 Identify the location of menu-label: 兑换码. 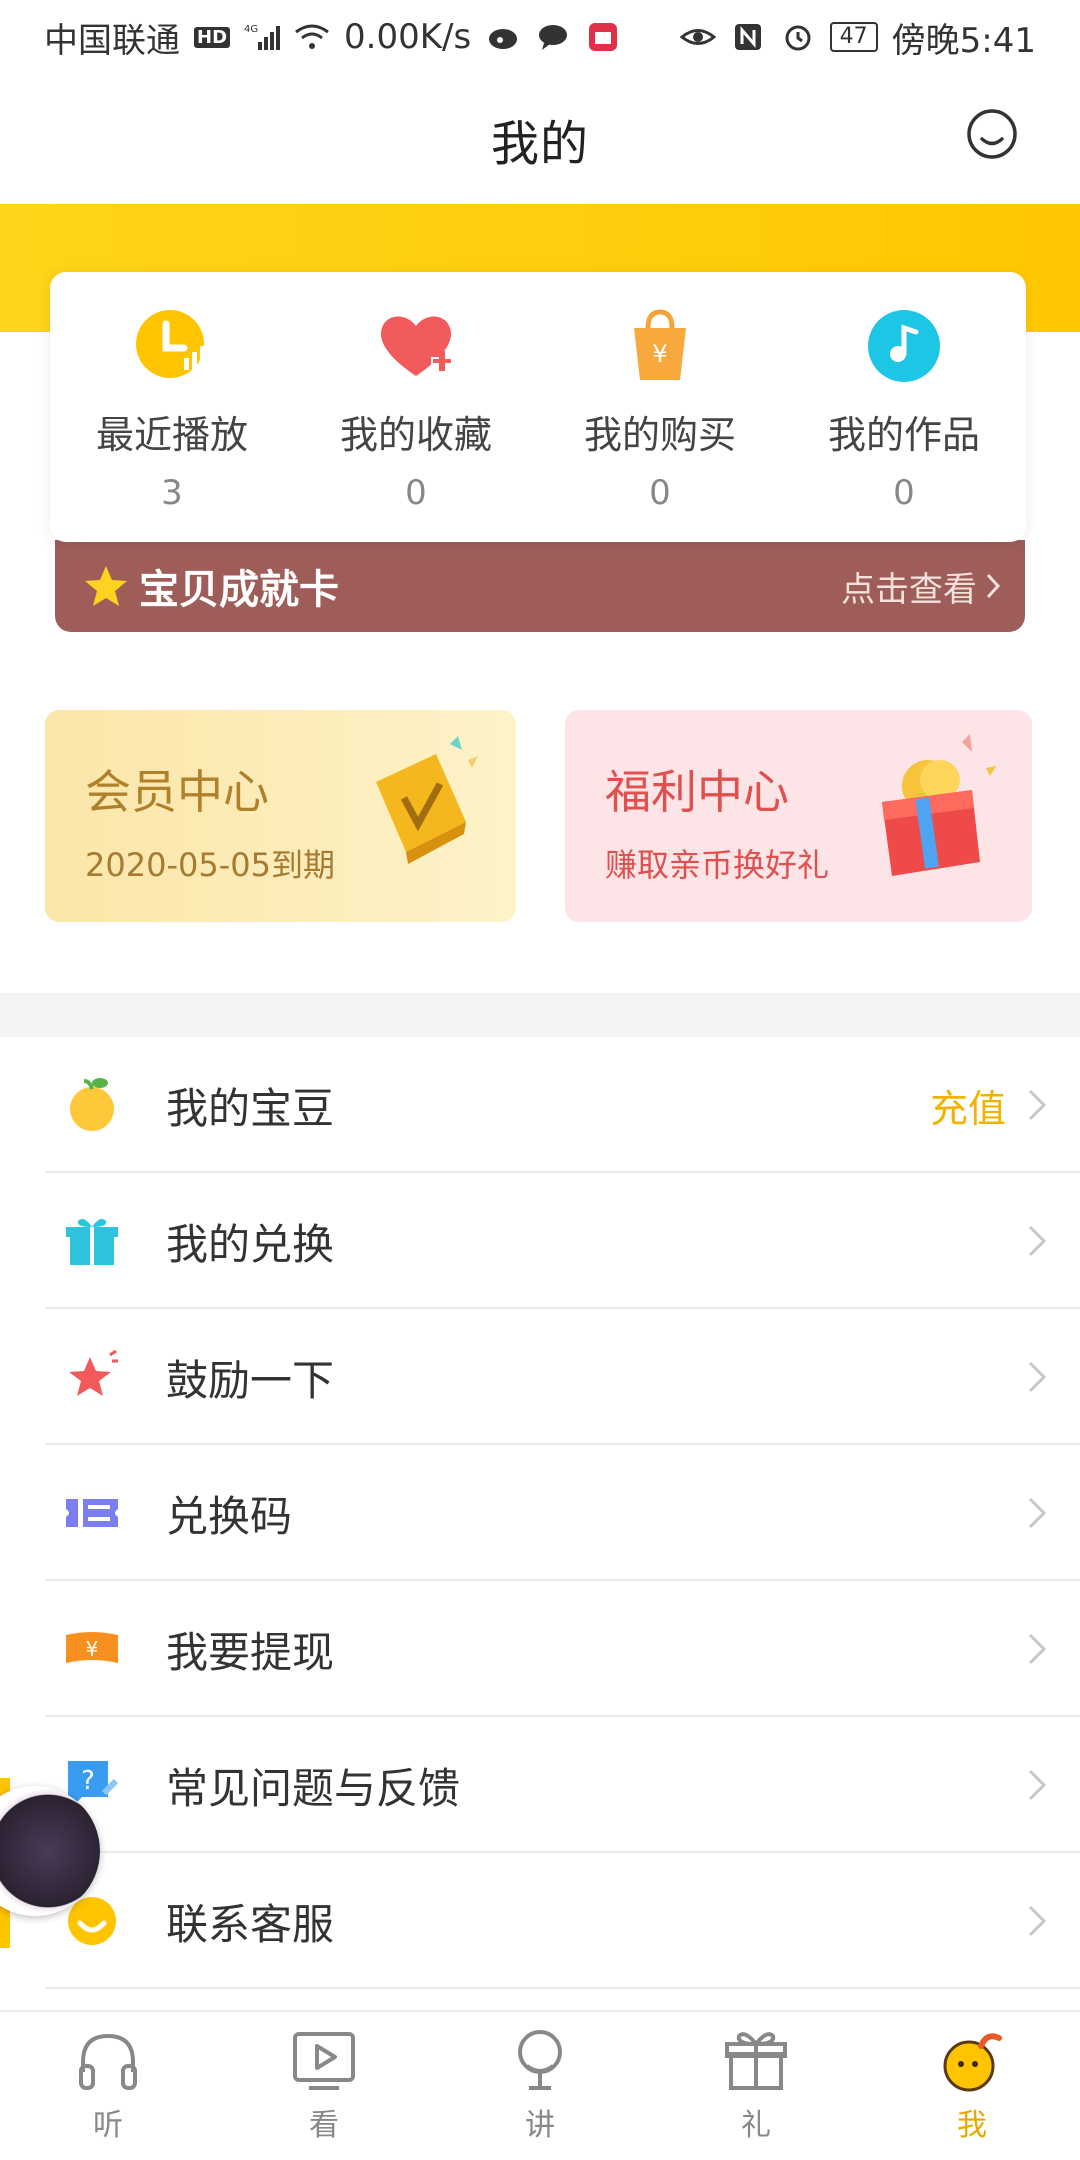
(229, 1516).